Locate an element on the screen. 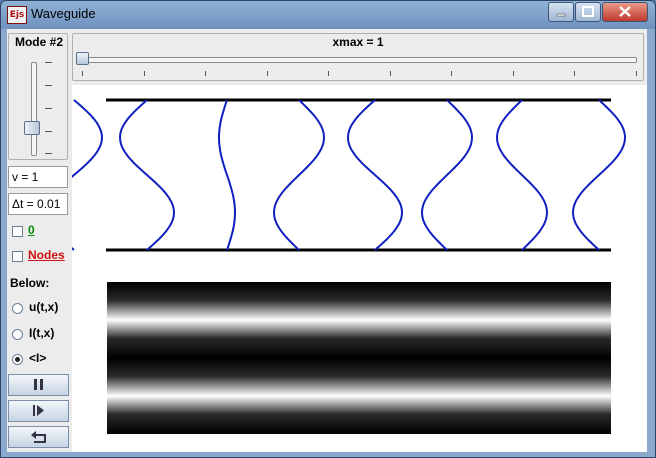 Image resolution: width=656 pixels, height=458 pixels. mode-slider-track is located at coordinates (34, 109).